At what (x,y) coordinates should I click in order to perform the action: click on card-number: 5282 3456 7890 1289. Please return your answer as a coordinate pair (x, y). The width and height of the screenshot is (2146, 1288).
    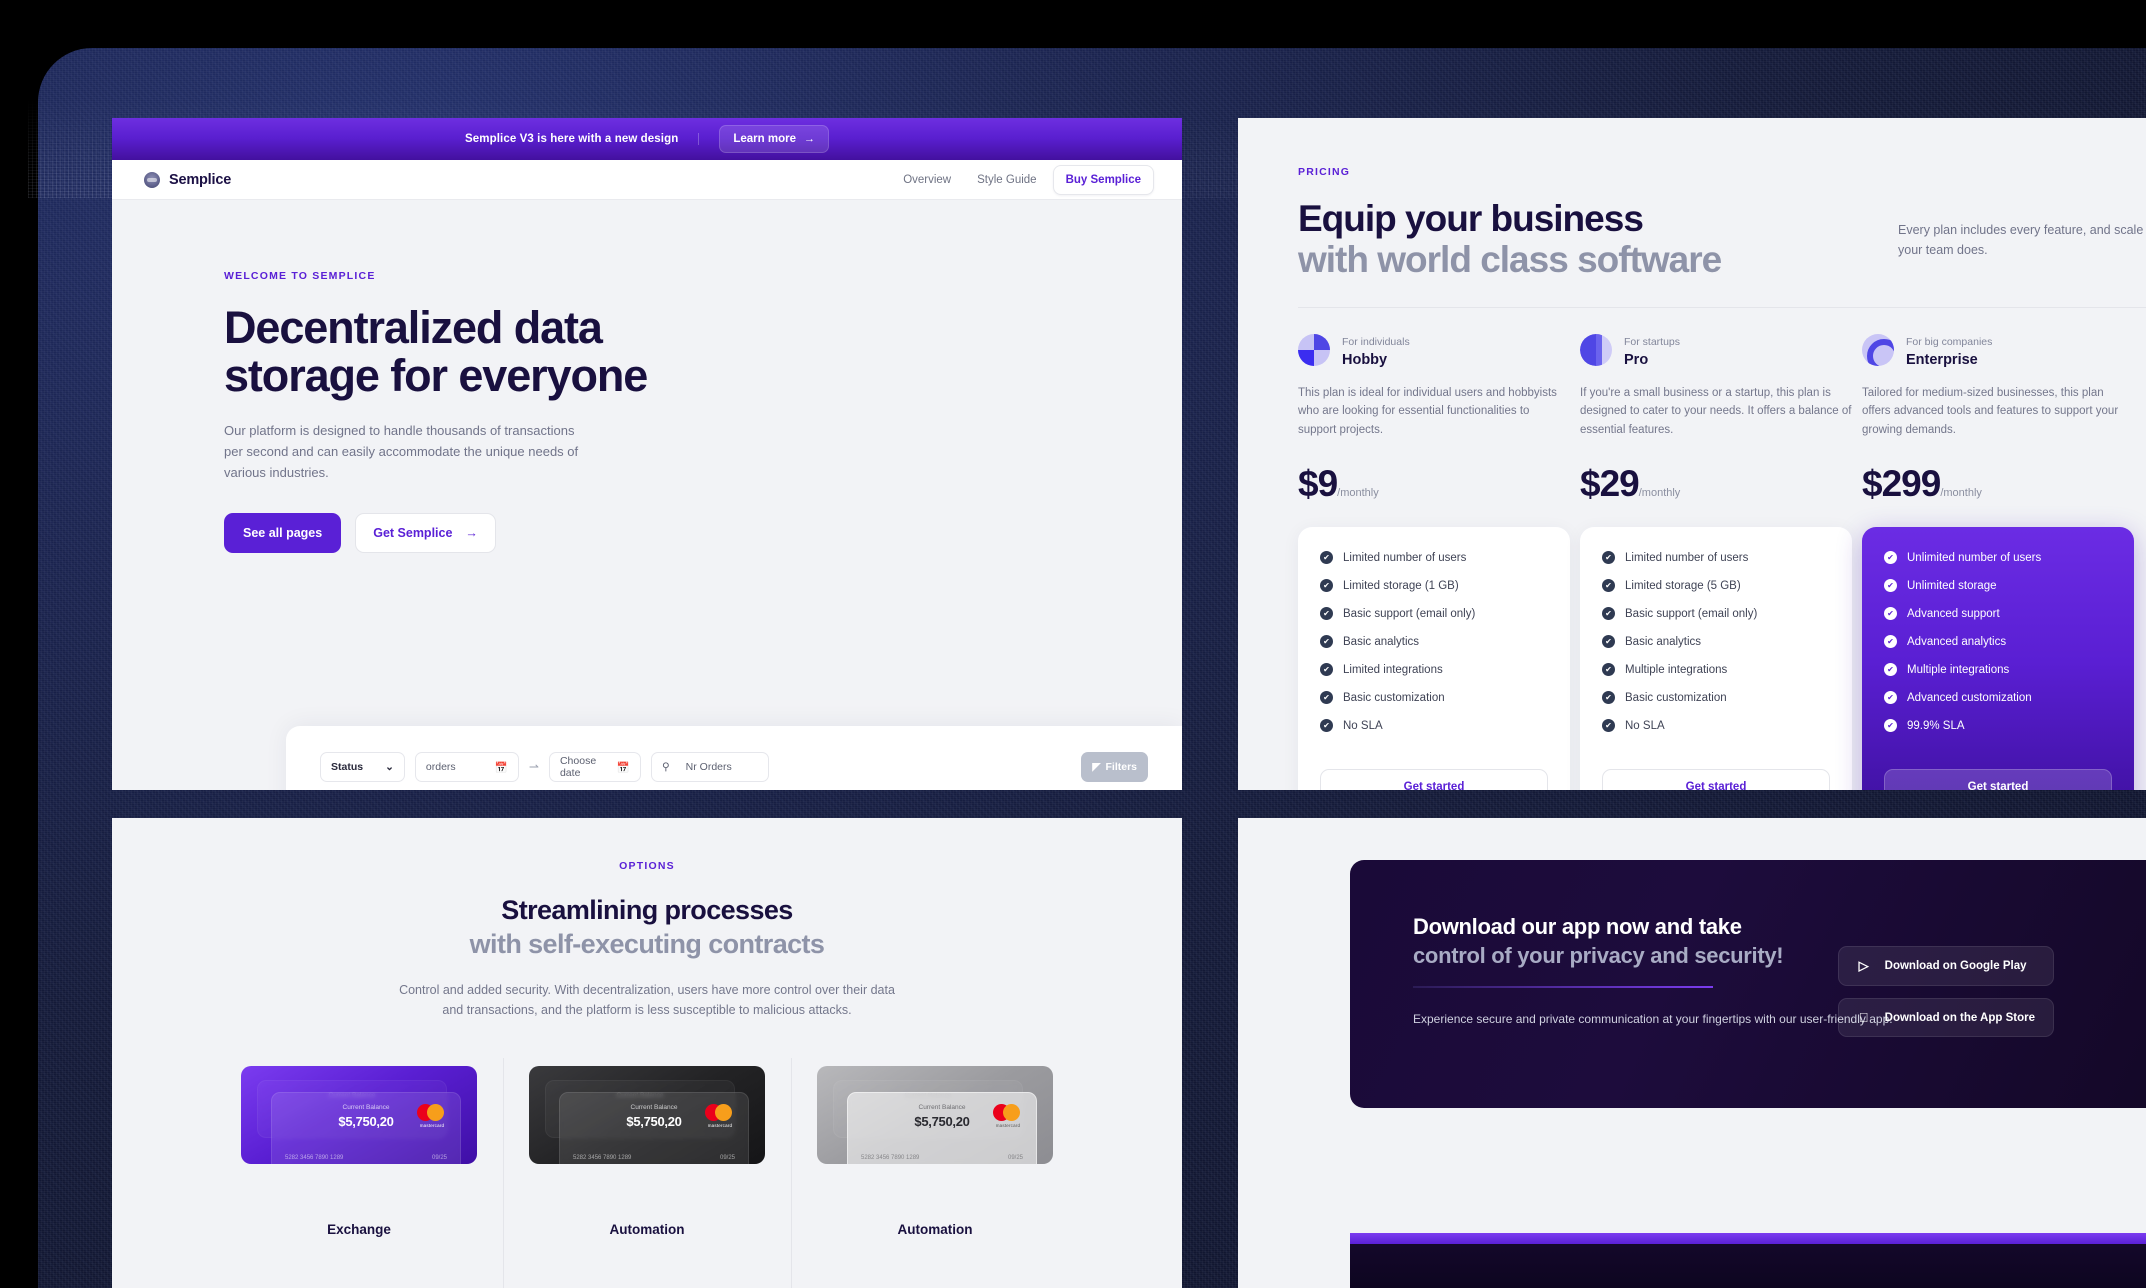
    Looking at the image, I should click on (890, 1157).